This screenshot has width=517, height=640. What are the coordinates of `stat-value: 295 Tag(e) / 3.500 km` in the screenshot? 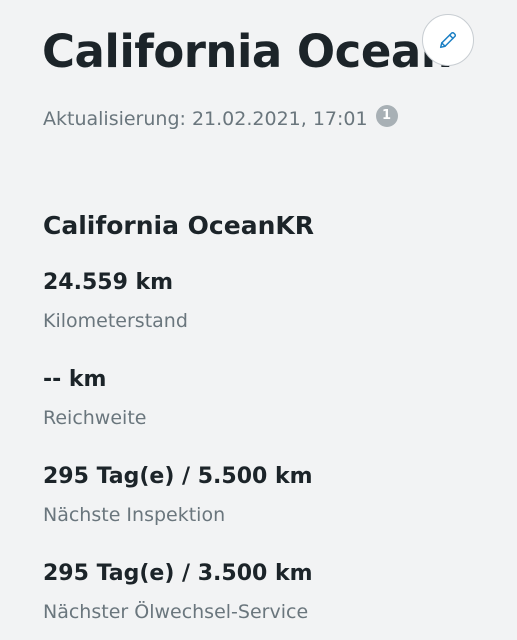 It's located at (178, 573).